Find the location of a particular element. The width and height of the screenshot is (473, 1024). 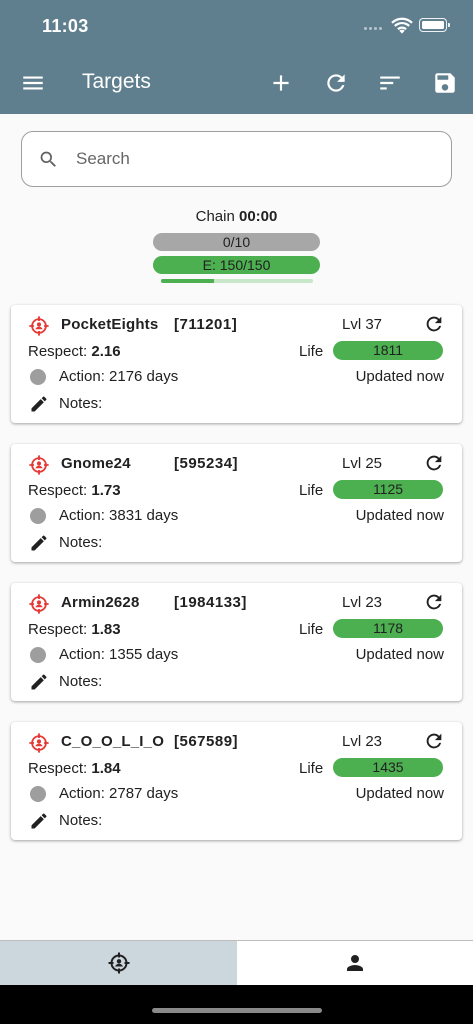

chain-timer: 00:00 is located at coordinates (258, 216).